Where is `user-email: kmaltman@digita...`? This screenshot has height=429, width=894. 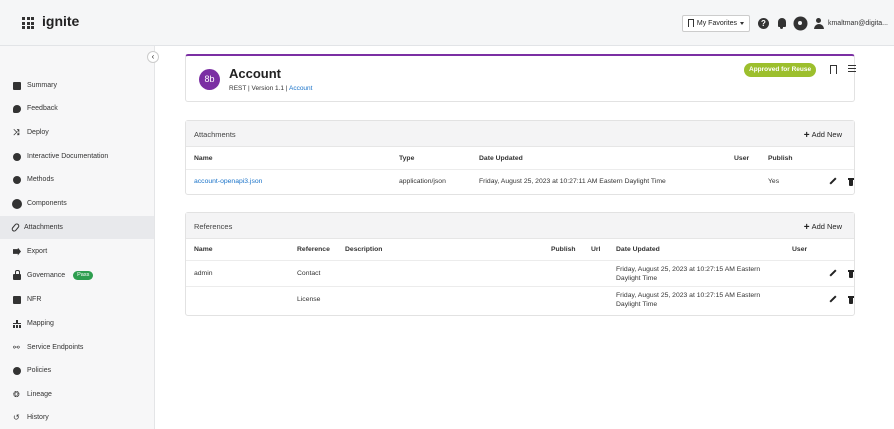
user-email: kmaltman@digita... is located at coordinates (858, 23).